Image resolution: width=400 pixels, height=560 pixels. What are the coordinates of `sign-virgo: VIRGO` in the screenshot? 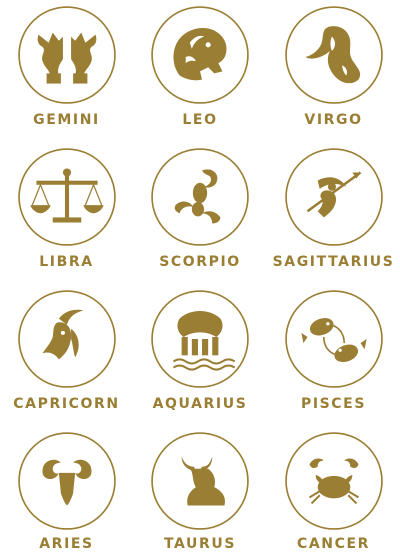 It's located at (333, 71).